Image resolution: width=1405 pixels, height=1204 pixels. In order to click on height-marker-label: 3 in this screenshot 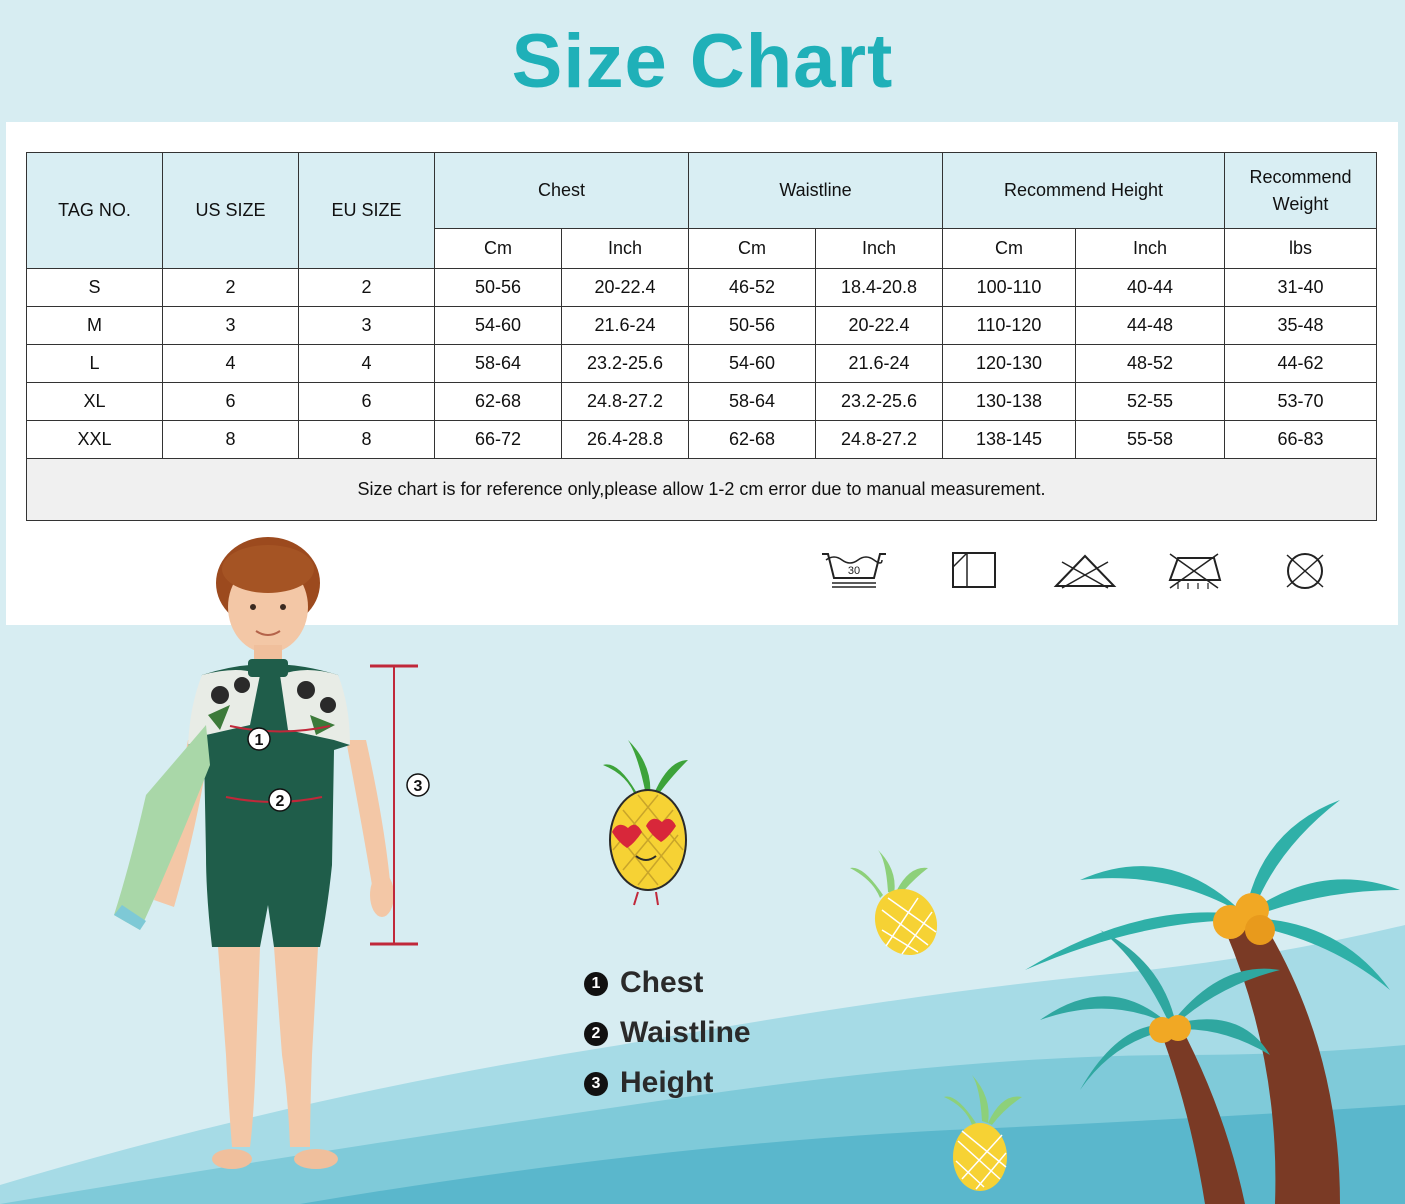, I will do `click(418, 786)`.